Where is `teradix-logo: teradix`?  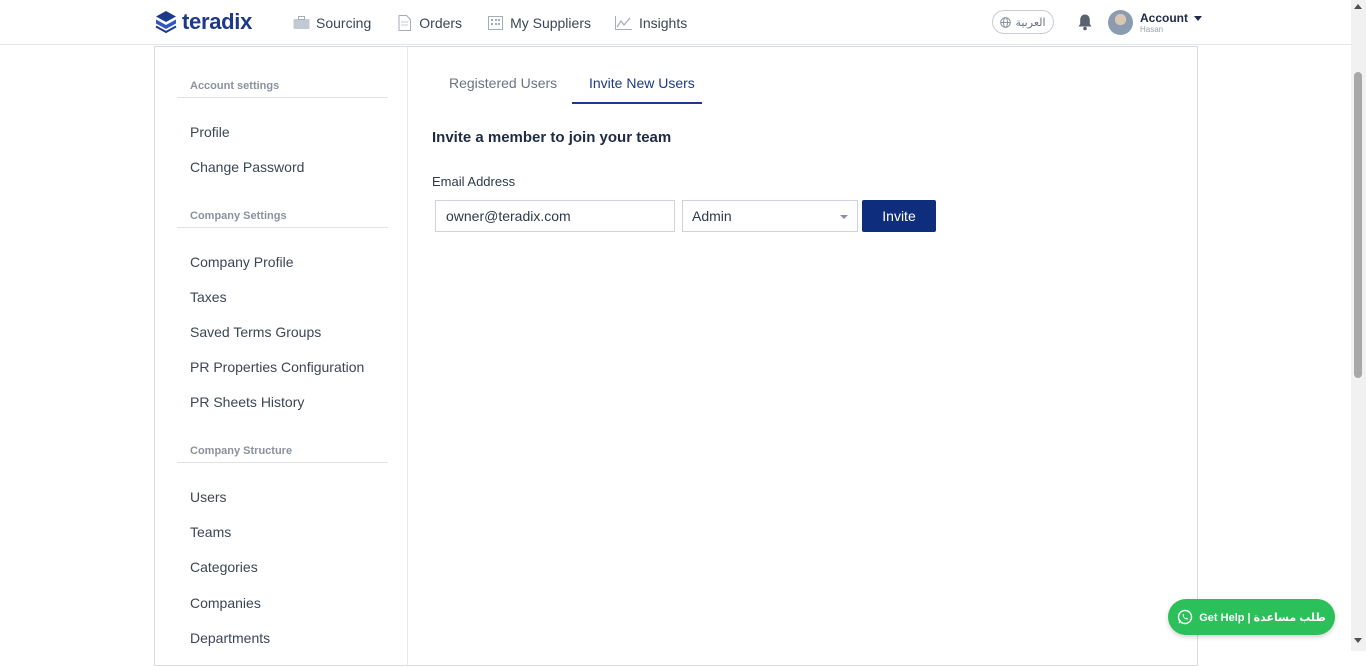
teradix-logo: teradix is located at coordinates (203, 22).